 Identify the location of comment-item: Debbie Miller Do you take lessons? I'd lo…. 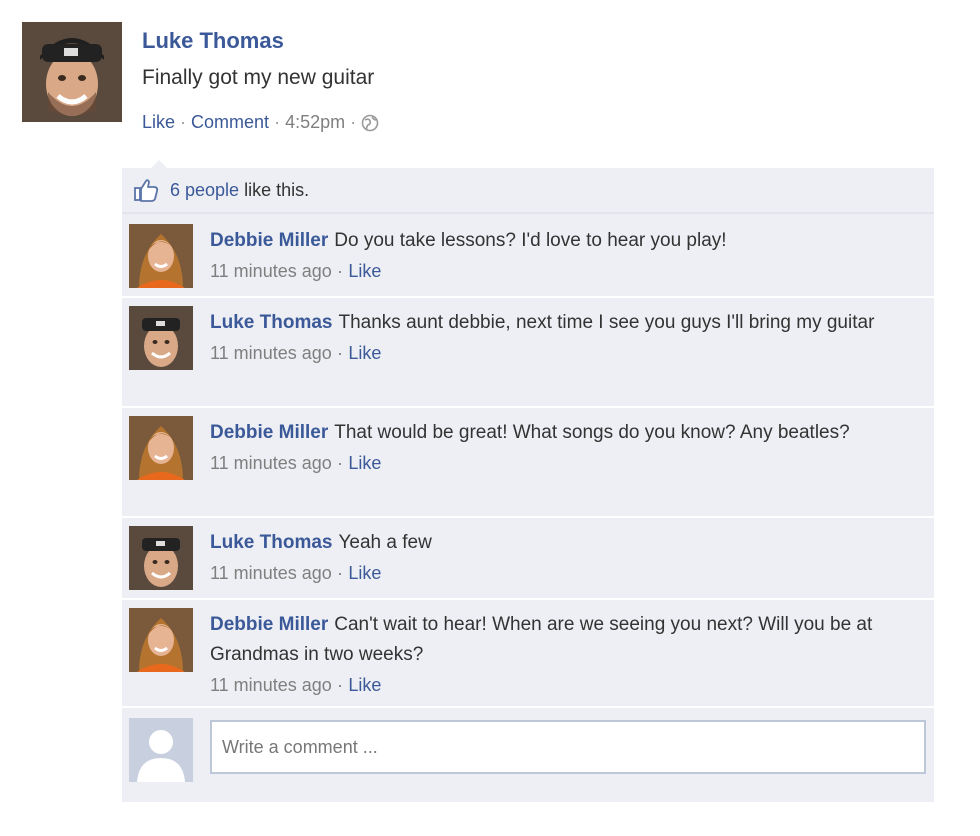
(528, 257).